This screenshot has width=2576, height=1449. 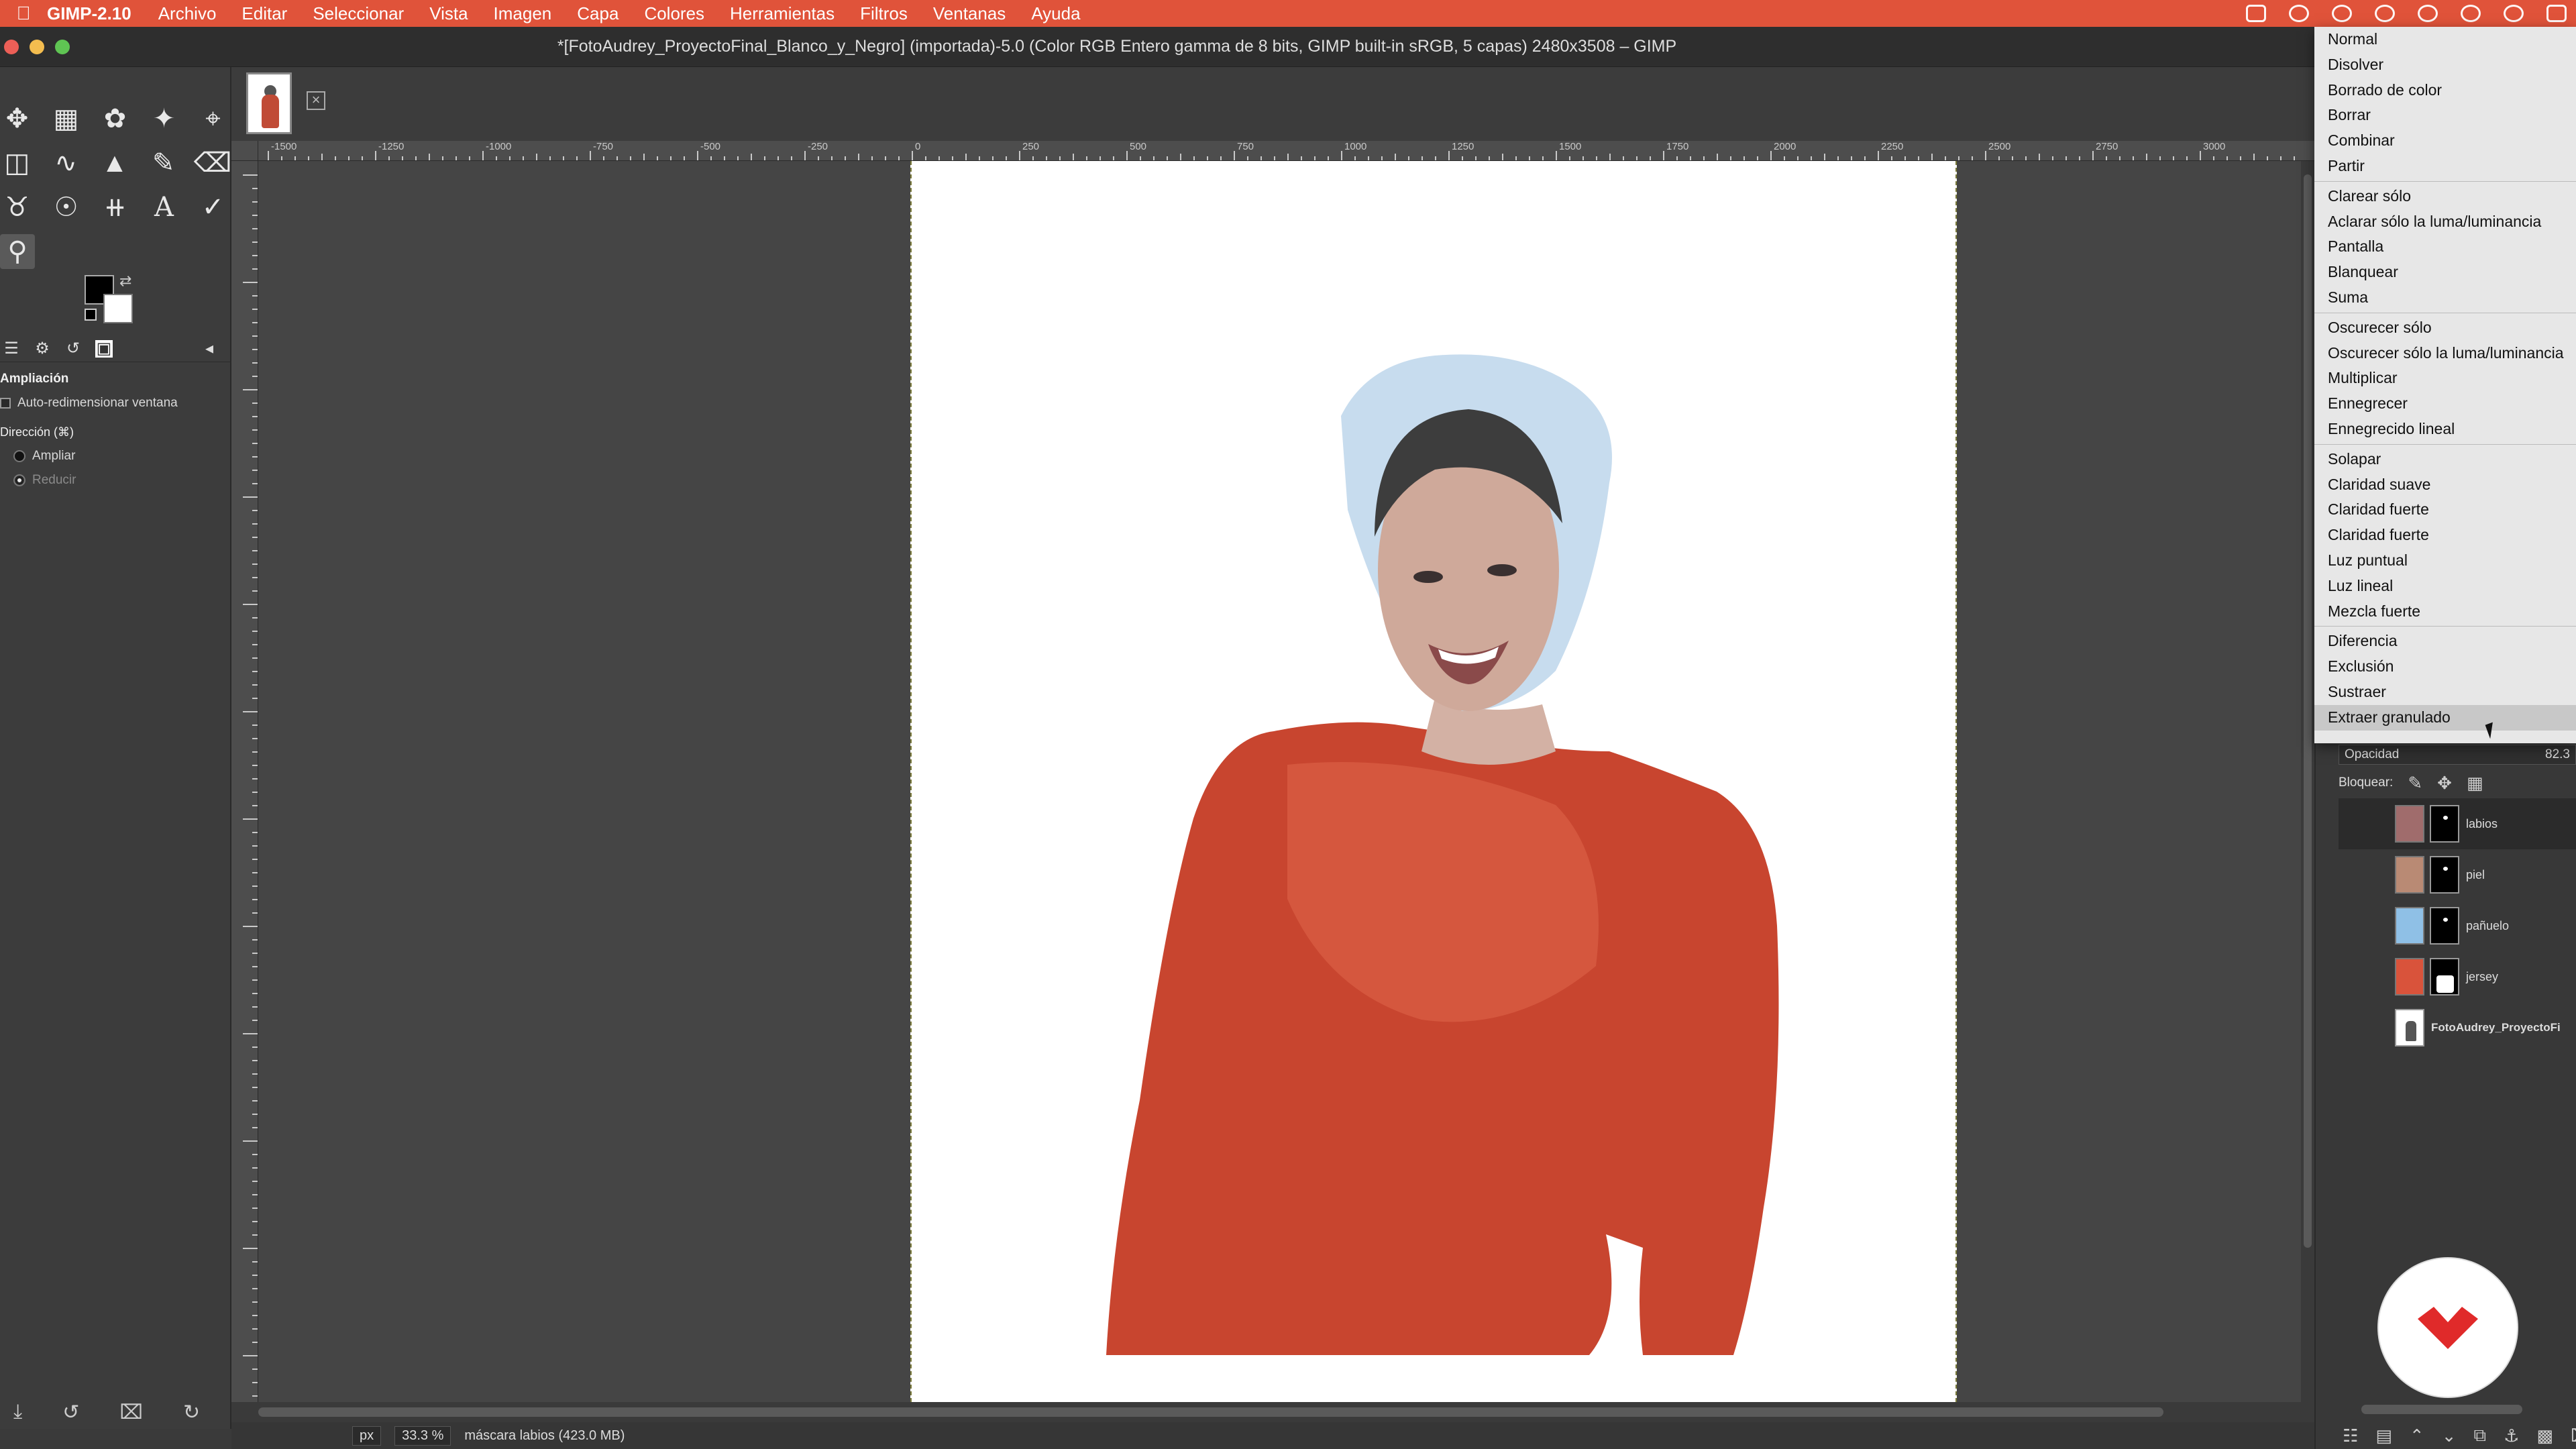 I want to click on layer-name: piel, so click(x=2475, y=875).